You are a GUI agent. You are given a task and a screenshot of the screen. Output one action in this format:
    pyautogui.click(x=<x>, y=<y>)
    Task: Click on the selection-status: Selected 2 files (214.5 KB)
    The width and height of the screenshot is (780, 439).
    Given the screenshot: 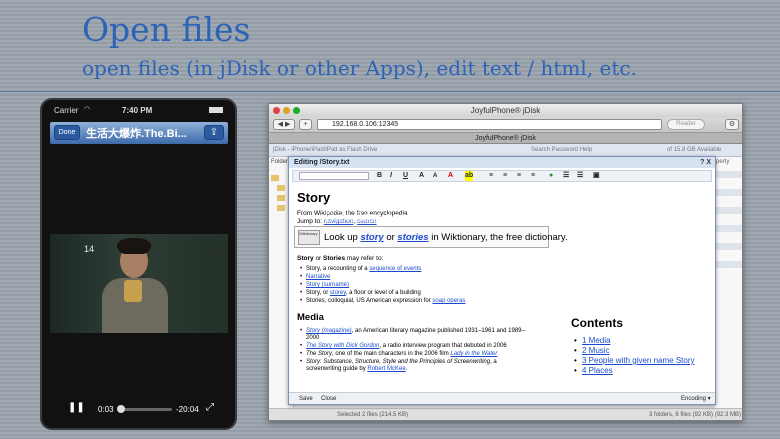 What is the action you would take?
    pyautogui.click(x=373, y=415)
    